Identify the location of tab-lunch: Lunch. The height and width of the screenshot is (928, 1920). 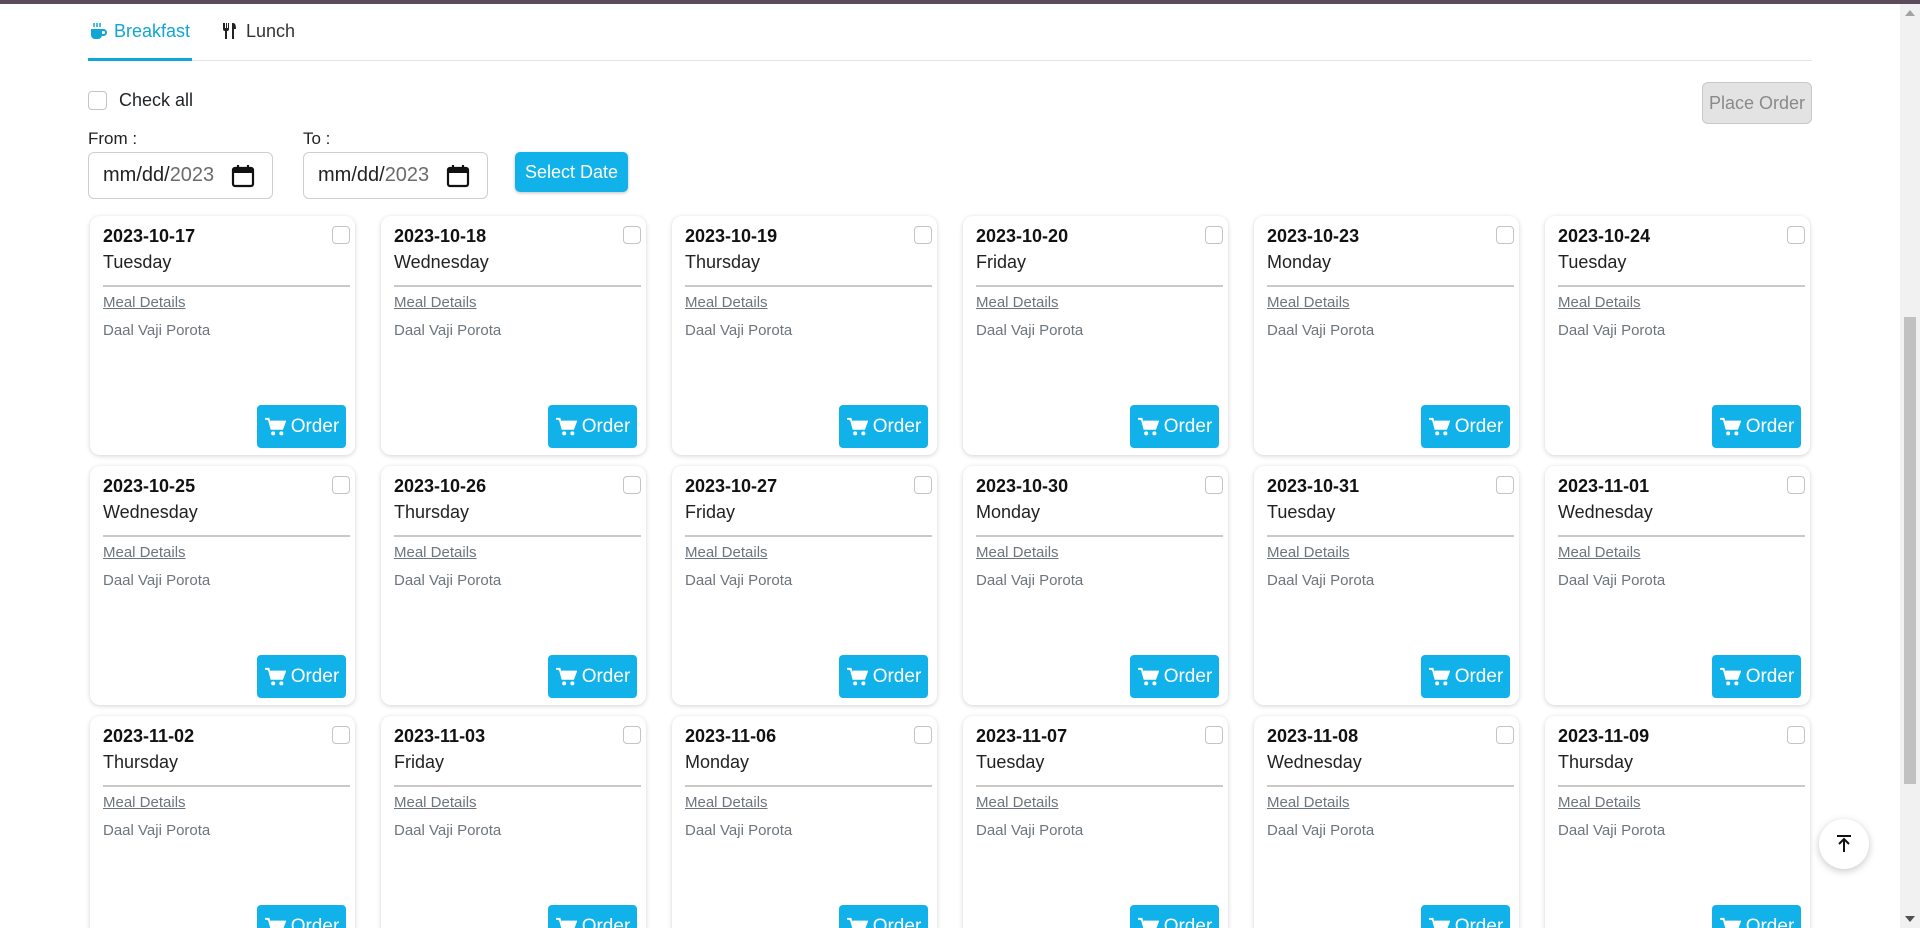
(257, 41).